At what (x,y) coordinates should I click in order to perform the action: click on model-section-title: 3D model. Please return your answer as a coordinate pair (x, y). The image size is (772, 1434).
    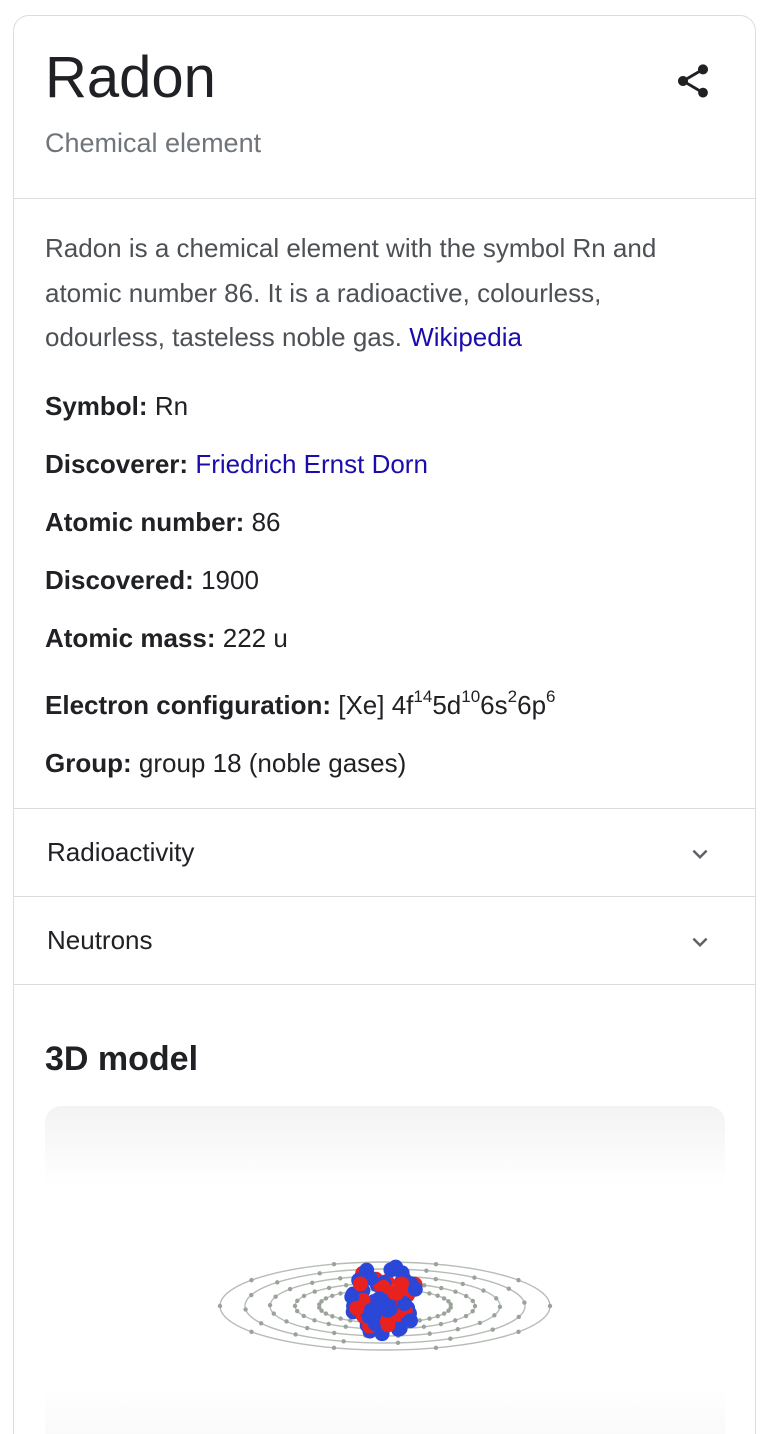
    Looking at the image, I should click on (122, 1059).